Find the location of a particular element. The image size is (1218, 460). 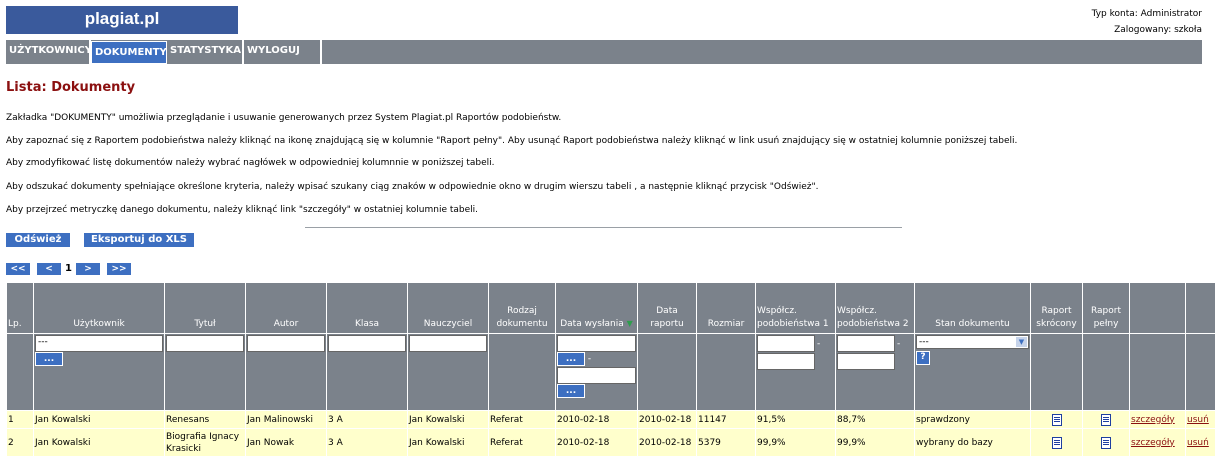

page-title: Lista: Dokumenty is located at coordinates (71, 87).